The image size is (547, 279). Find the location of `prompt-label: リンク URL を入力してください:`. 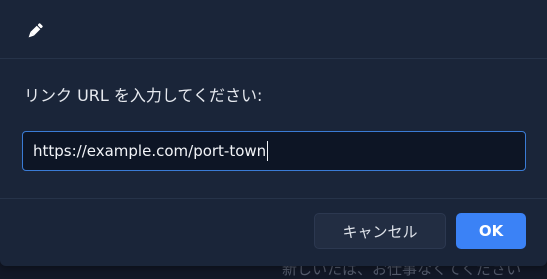

prompt-label: リンク URL を入力してください: is located at coordinates (143, 95).